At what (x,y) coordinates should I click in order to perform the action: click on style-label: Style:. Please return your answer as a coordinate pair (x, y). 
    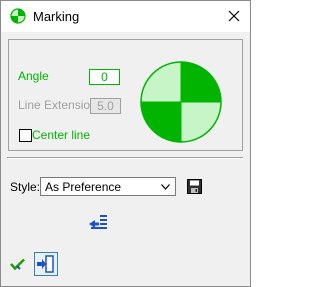
    Looking at the image, I should click on (25, 187).